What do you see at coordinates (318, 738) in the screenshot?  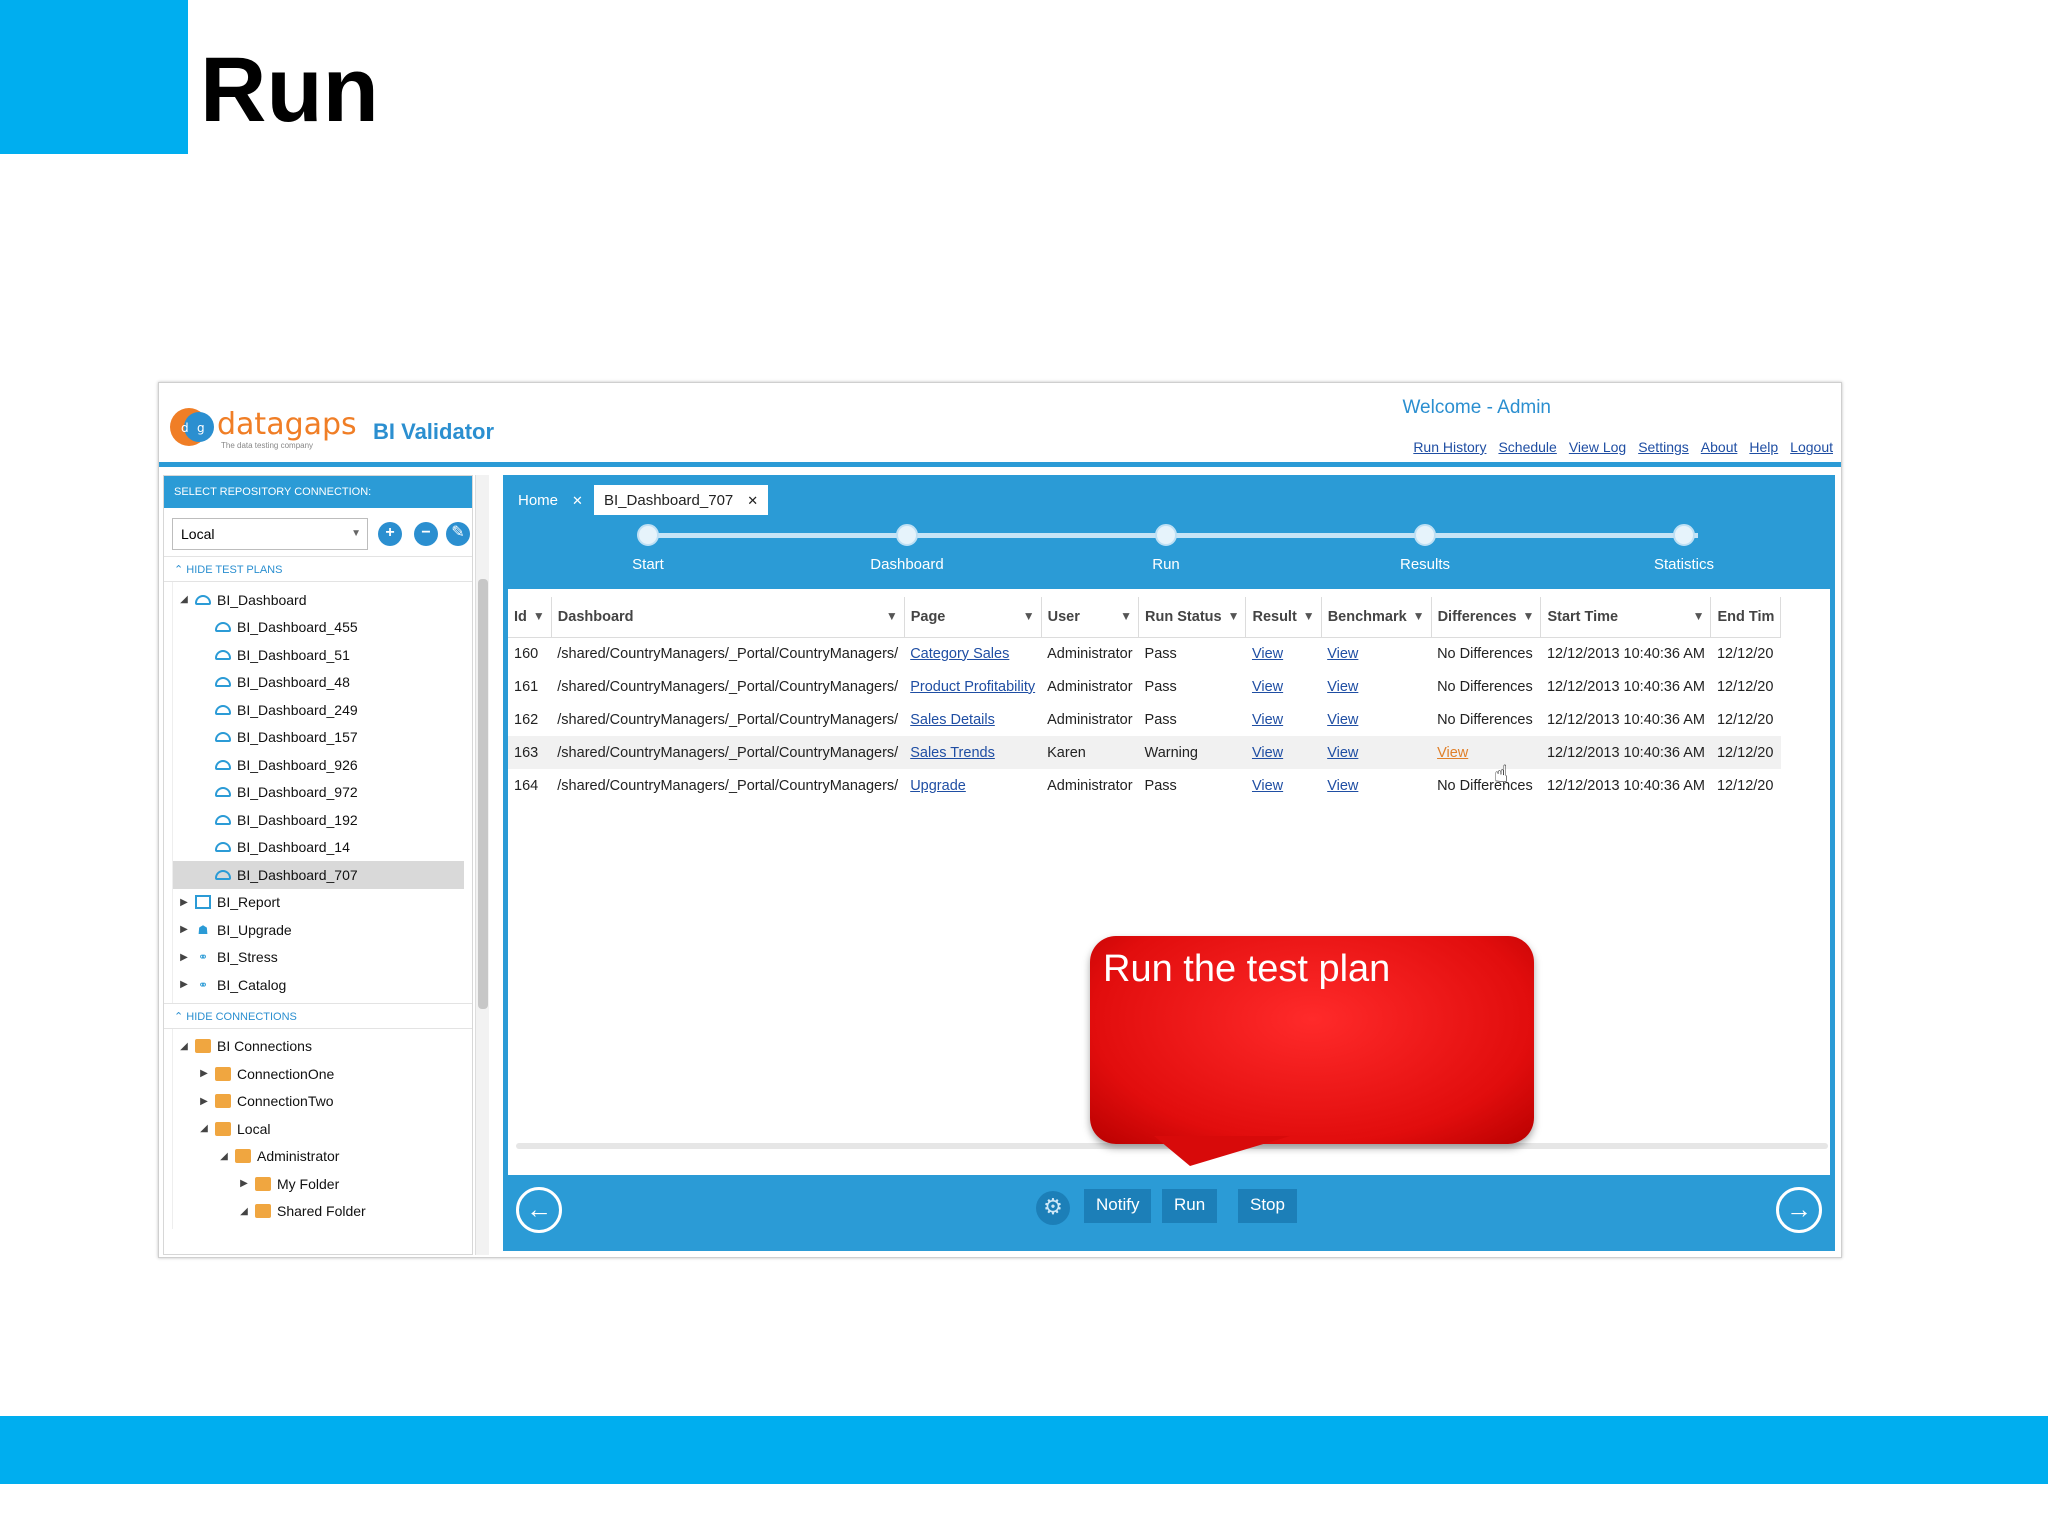 I see `tree-item: BI_Dashboard_157` at bounding box center [318, 738].